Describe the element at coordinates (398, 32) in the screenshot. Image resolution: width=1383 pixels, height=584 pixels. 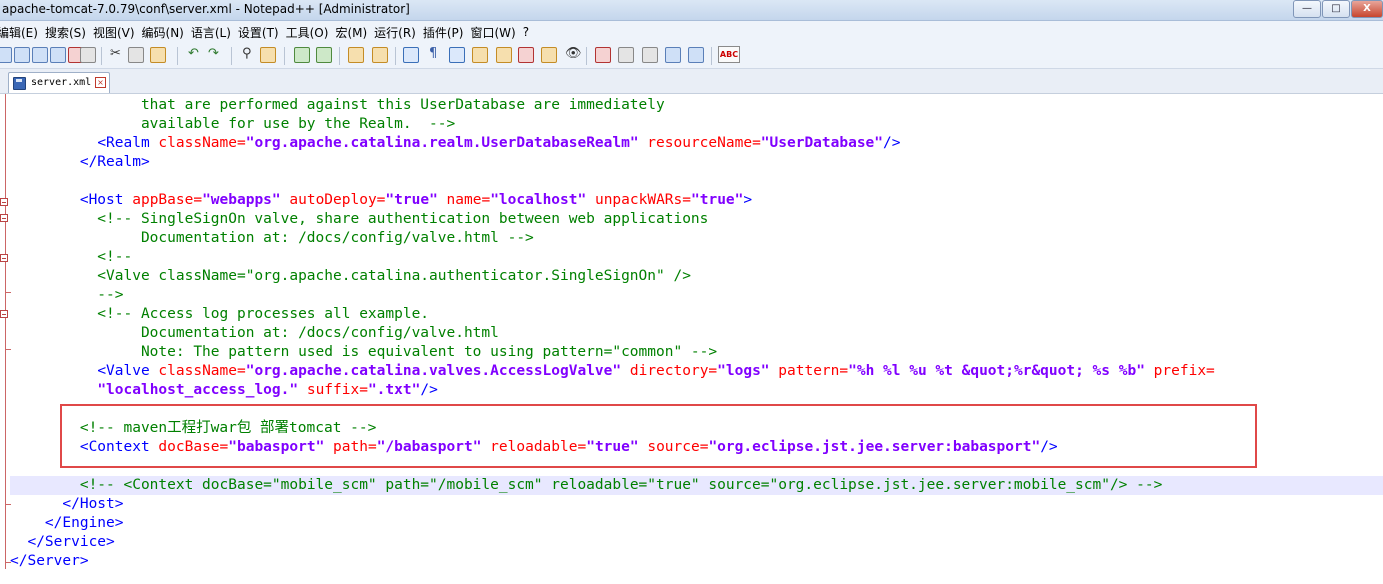
I see `menu-run: 运行(R)` at that location.